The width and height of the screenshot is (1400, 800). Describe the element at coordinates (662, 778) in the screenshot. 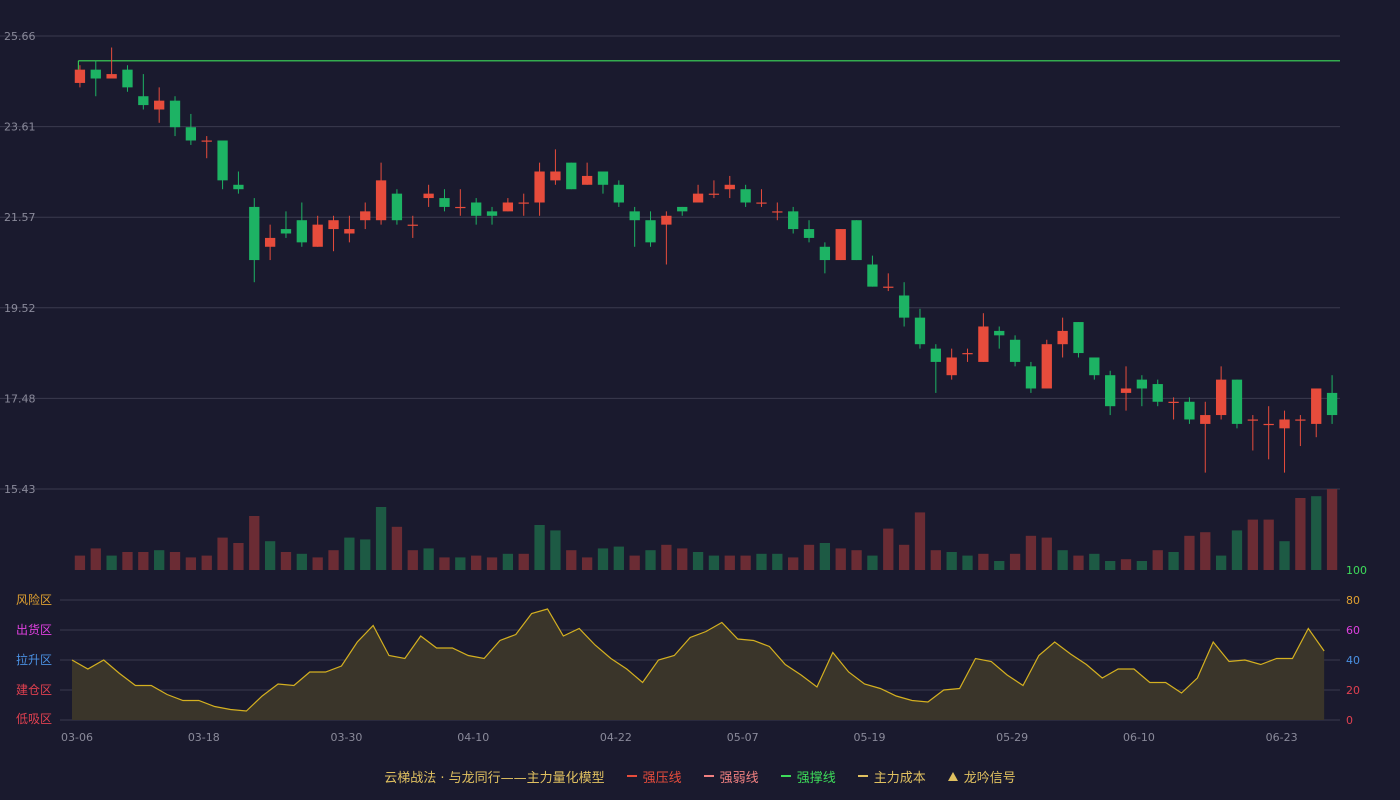

I see `legend-label: 强压线` at that location.